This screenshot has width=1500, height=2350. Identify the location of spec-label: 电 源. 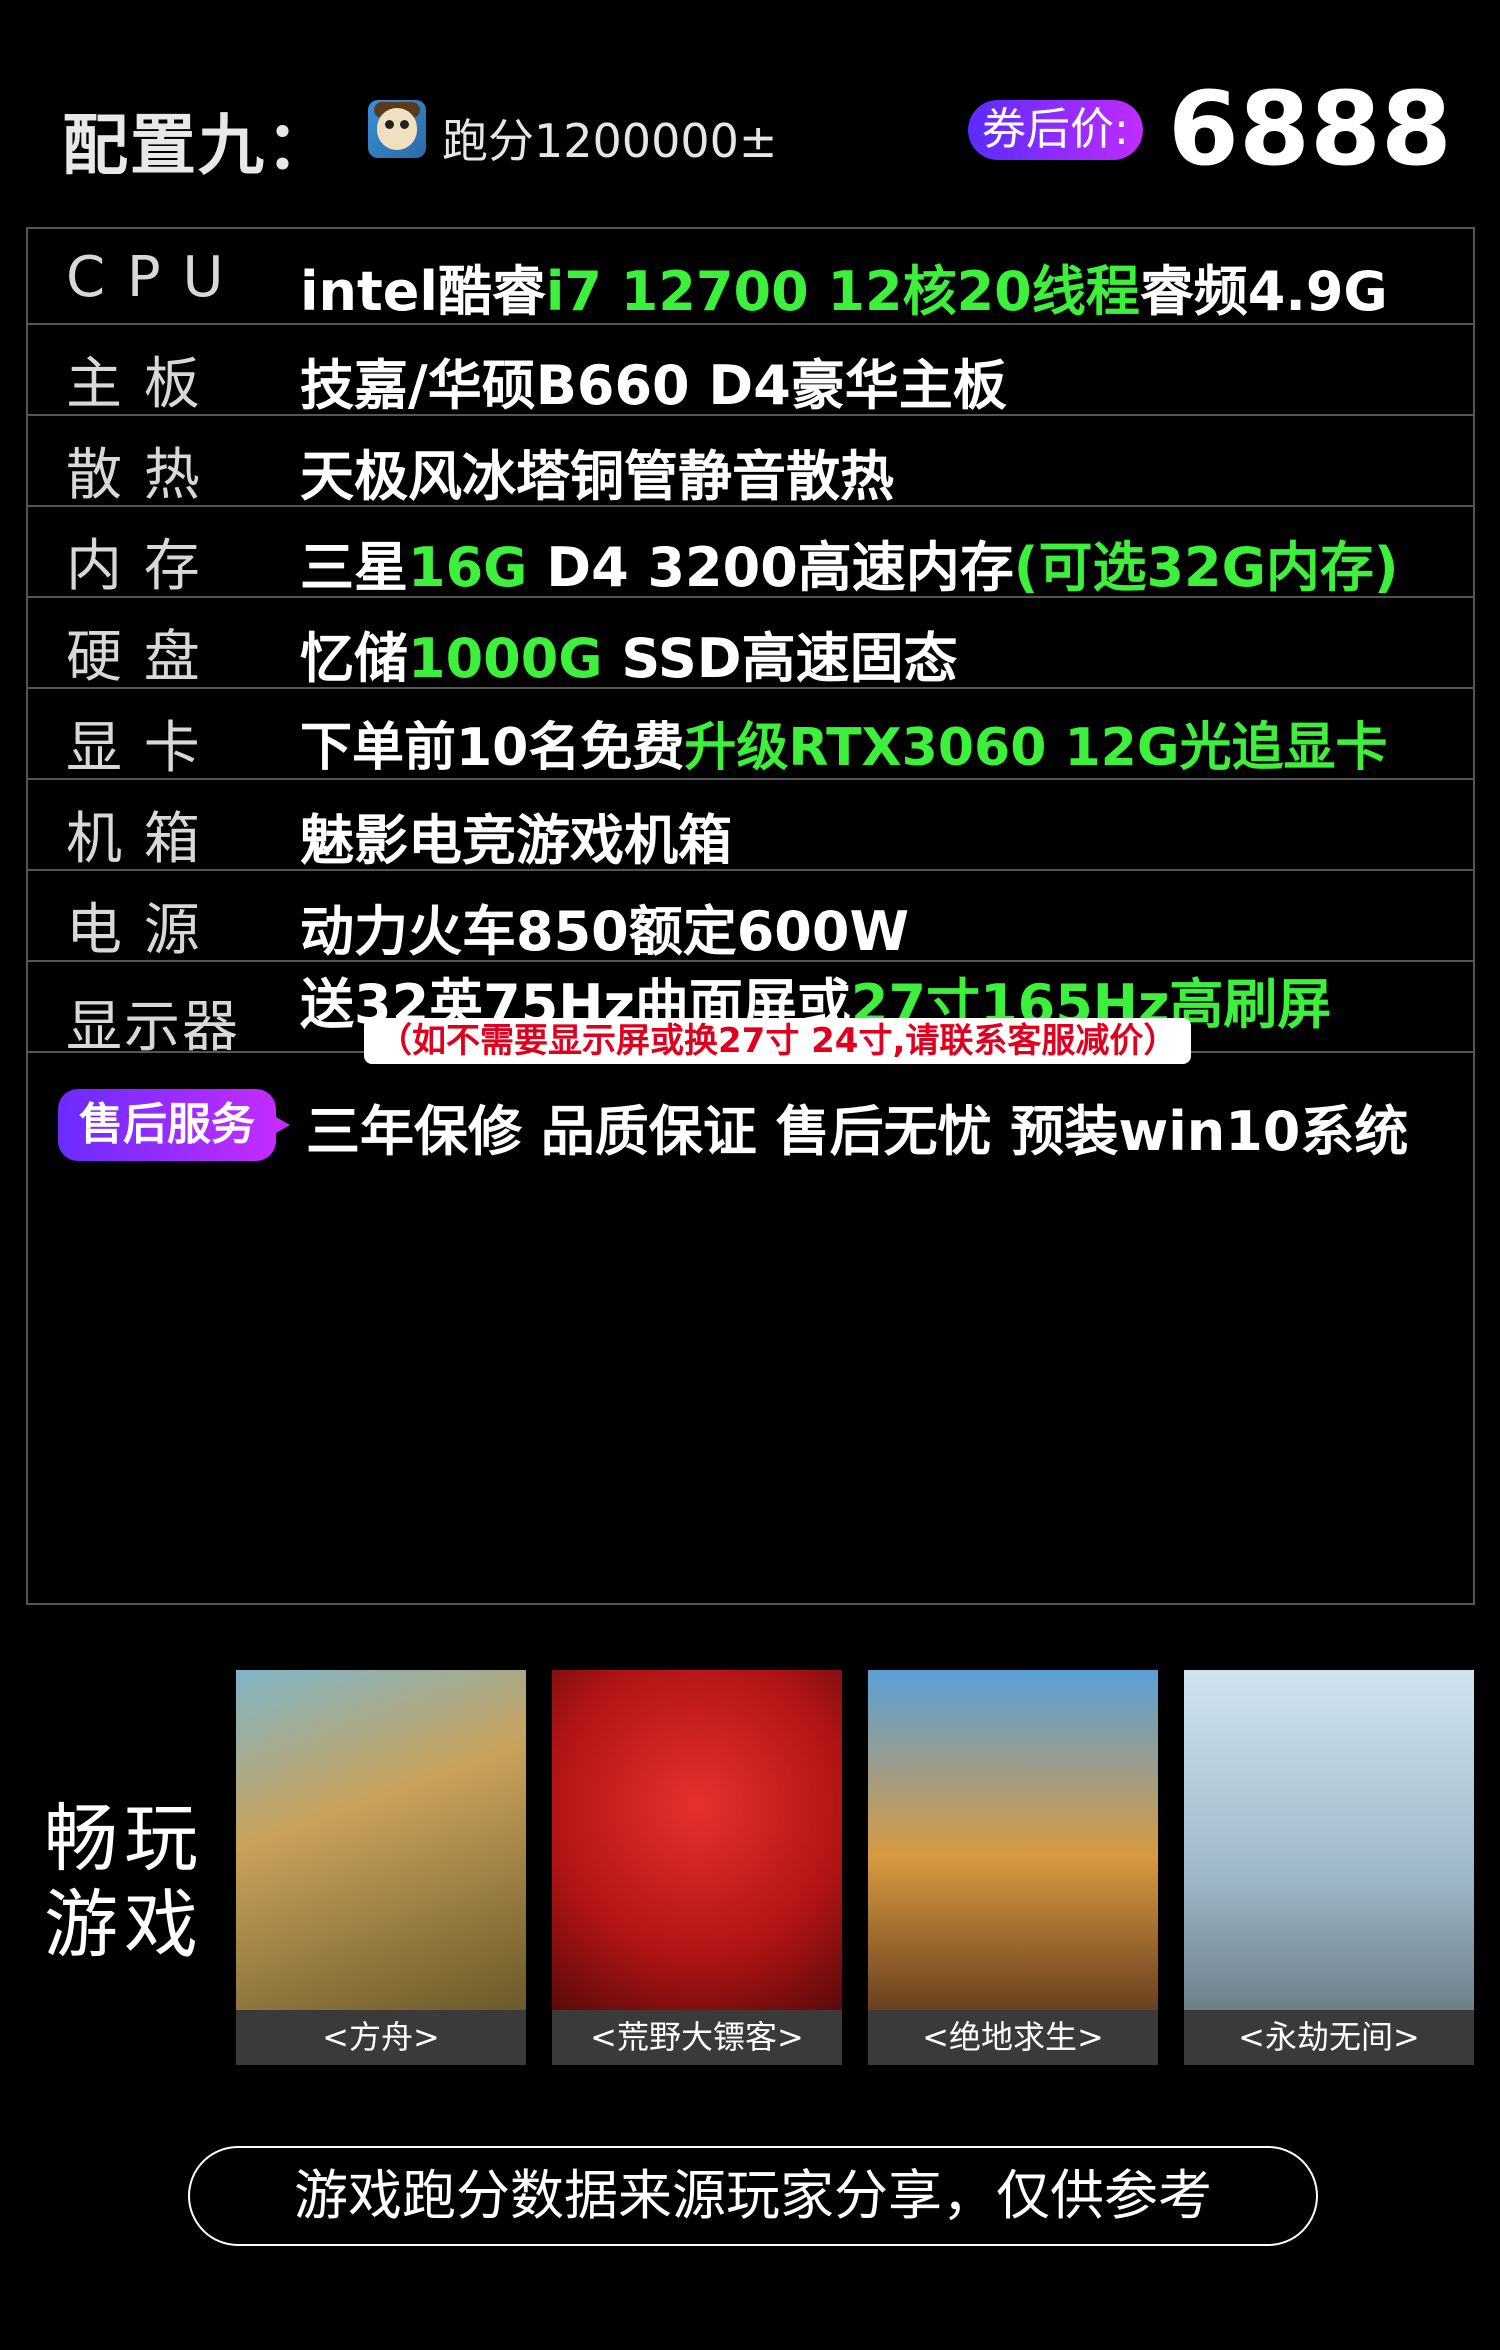
(134, 930).